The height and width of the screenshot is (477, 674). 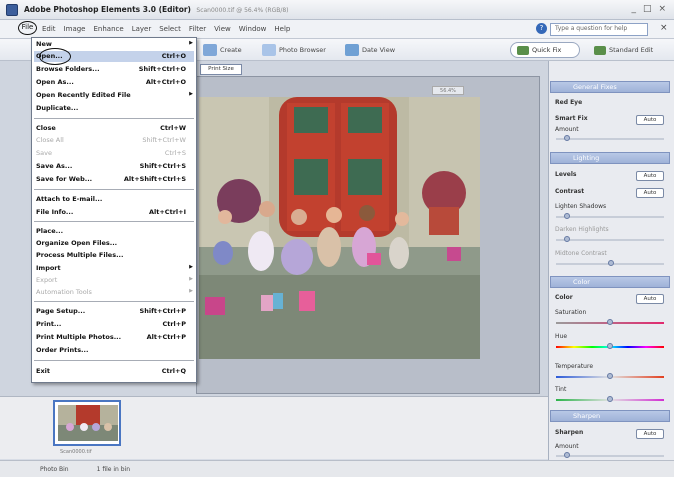 What do you see at coordinates (650, 434) in the screenshot?
I see `sharpen-auto-button: Auto` at bounding box center [650, 434].